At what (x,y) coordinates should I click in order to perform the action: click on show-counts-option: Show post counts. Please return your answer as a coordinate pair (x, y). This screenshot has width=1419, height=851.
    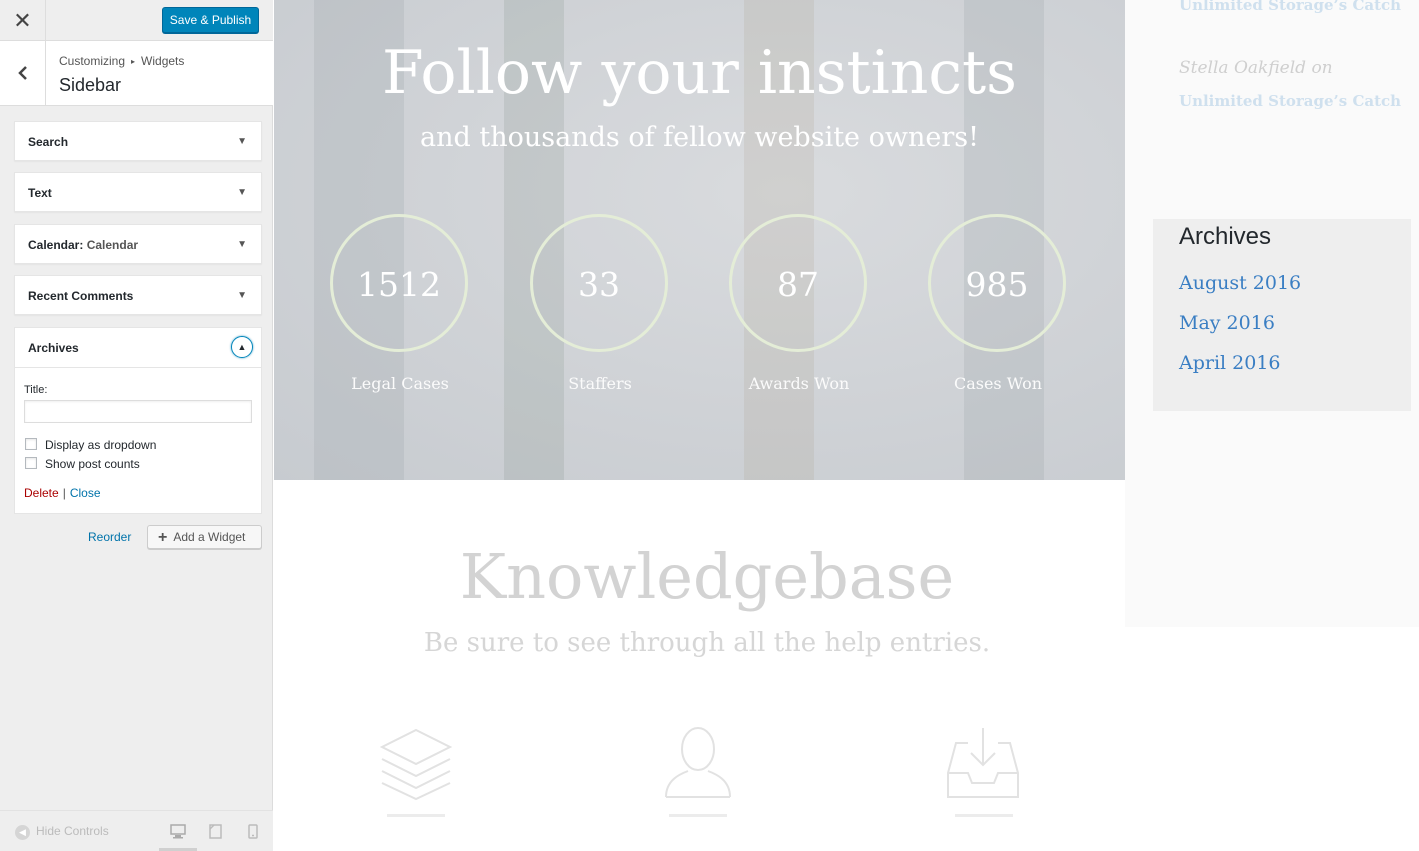
    Looking at the image, I should click on (82, 464).